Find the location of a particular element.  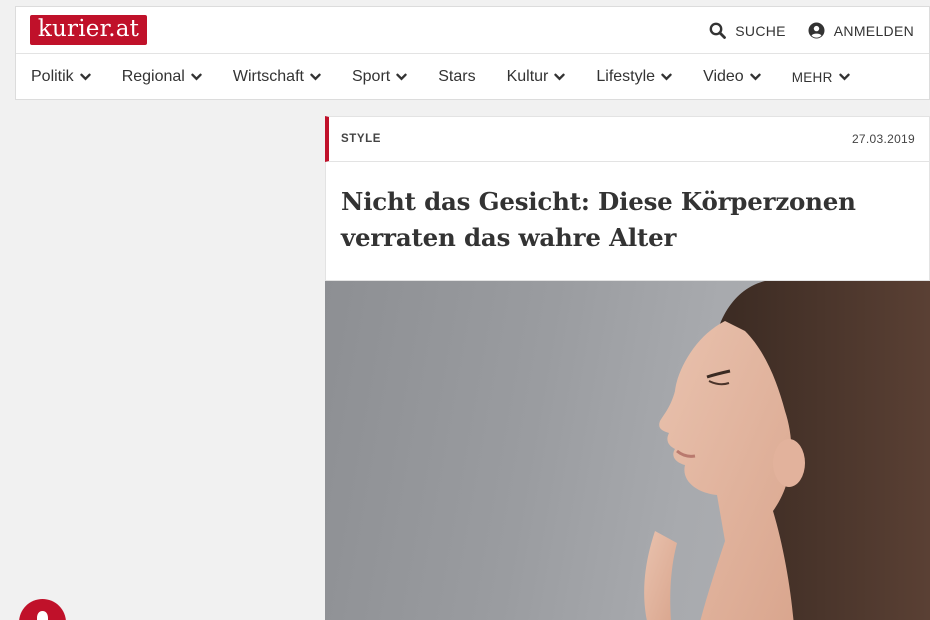

nav-item-politik: Politik is located at coordinates (61, 77).